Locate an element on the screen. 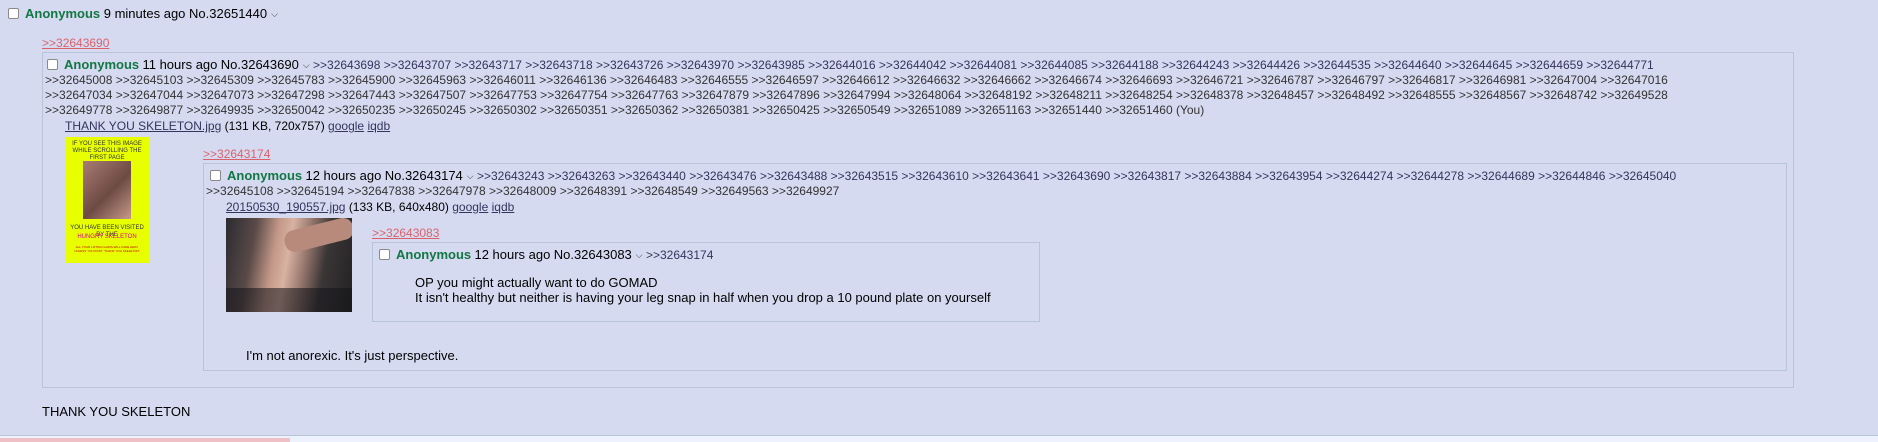 Image resolution: width=1878 pixels, height=442 pixels. post-header: Anonymous 9 minutes ago No.32651440 ⌵ is located at coordinates (143, 14).